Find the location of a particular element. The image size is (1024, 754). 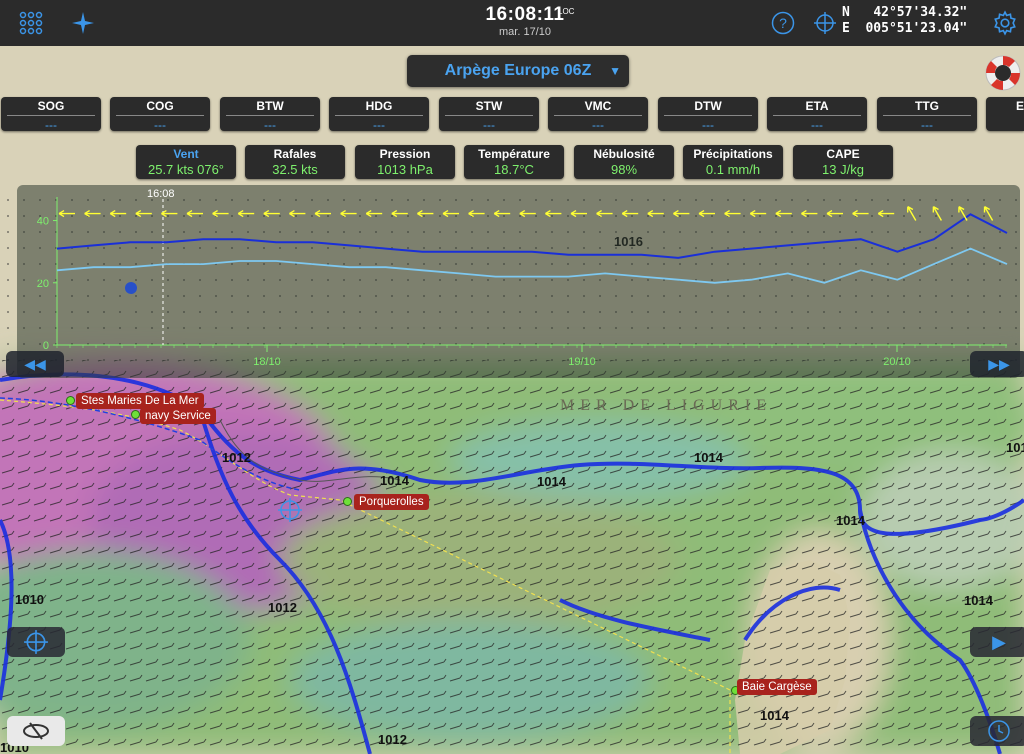

isobar-label: 1012 is located at coordinates (392, 739).